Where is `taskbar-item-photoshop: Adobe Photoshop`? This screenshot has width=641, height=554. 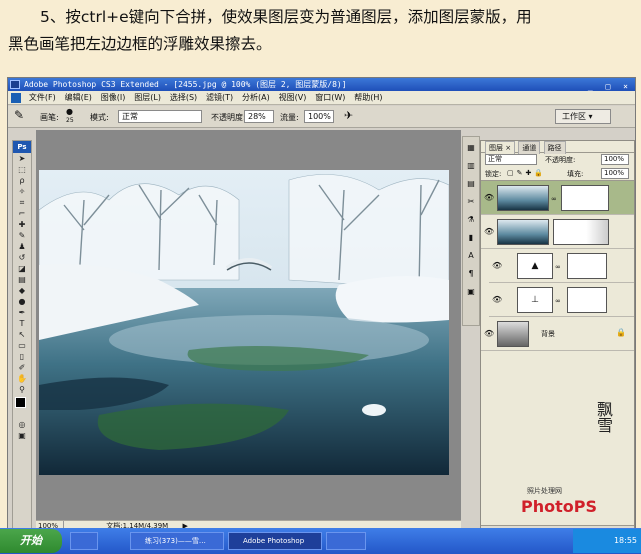 taskbar-item-photoshop: Adobe Photoshop is located at coordinates (275, 541).